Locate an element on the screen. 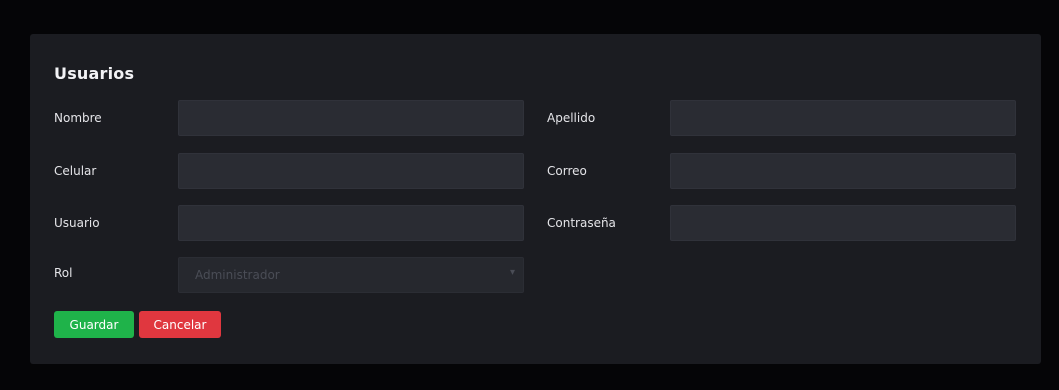 The height and width of the screenshot is (390, 1059). usuario-input is located at coordinates (351, 223).